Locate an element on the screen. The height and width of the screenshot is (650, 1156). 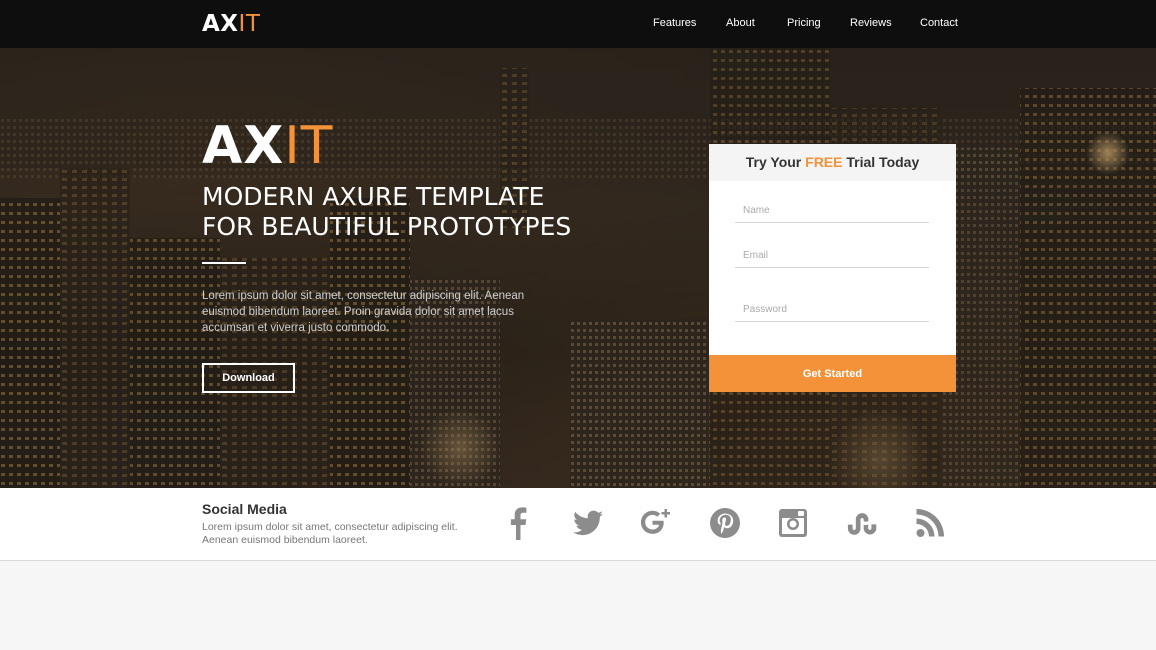
nav-link-features: Features is located at coordinates (674, 23).